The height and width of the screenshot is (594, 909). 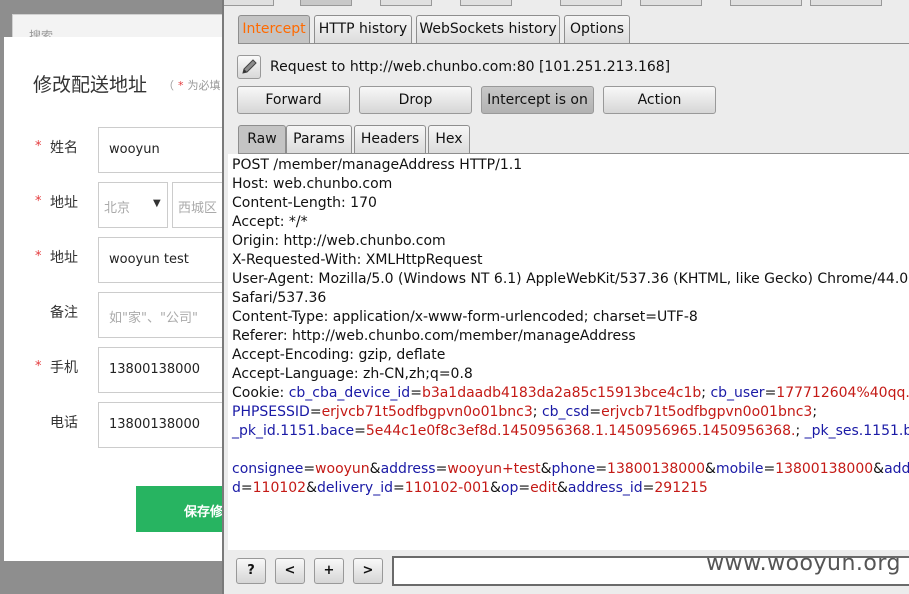 I want to click on form-row-note: 备注 如"家"、"公司", so click(x=117, y=316).